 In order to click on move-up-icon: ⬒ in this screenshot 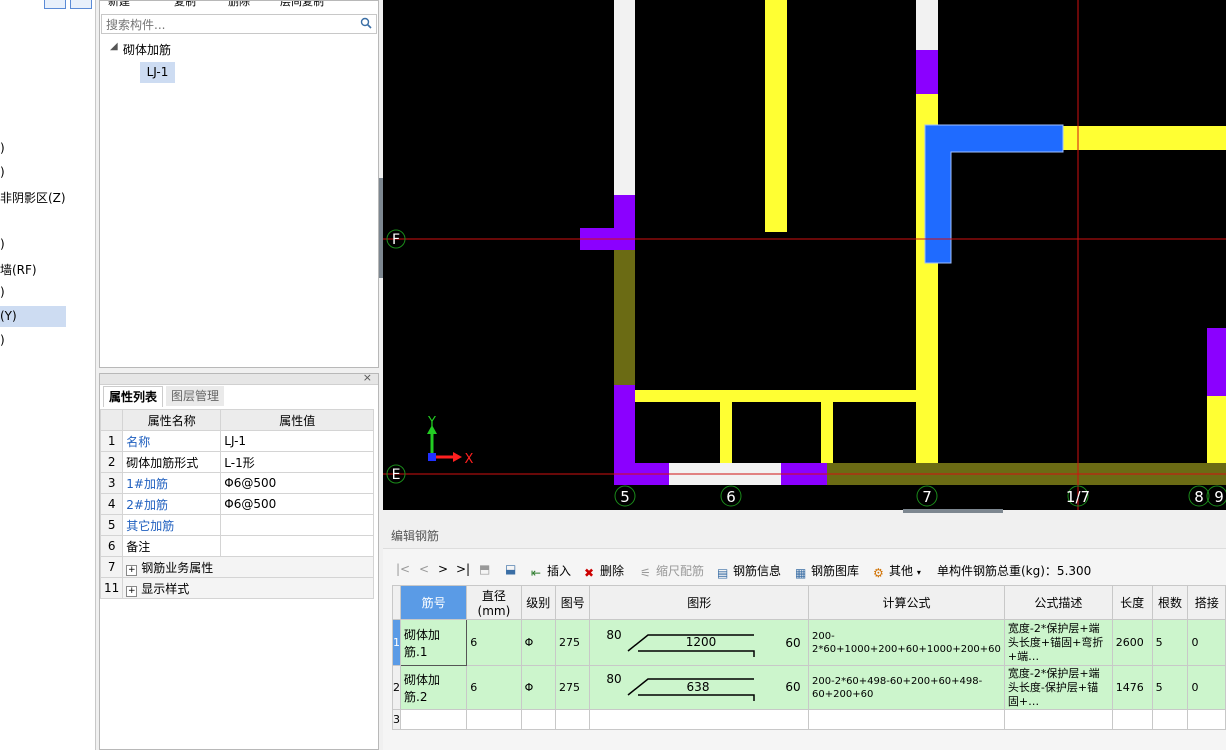, I will do `click(484, 569)`.